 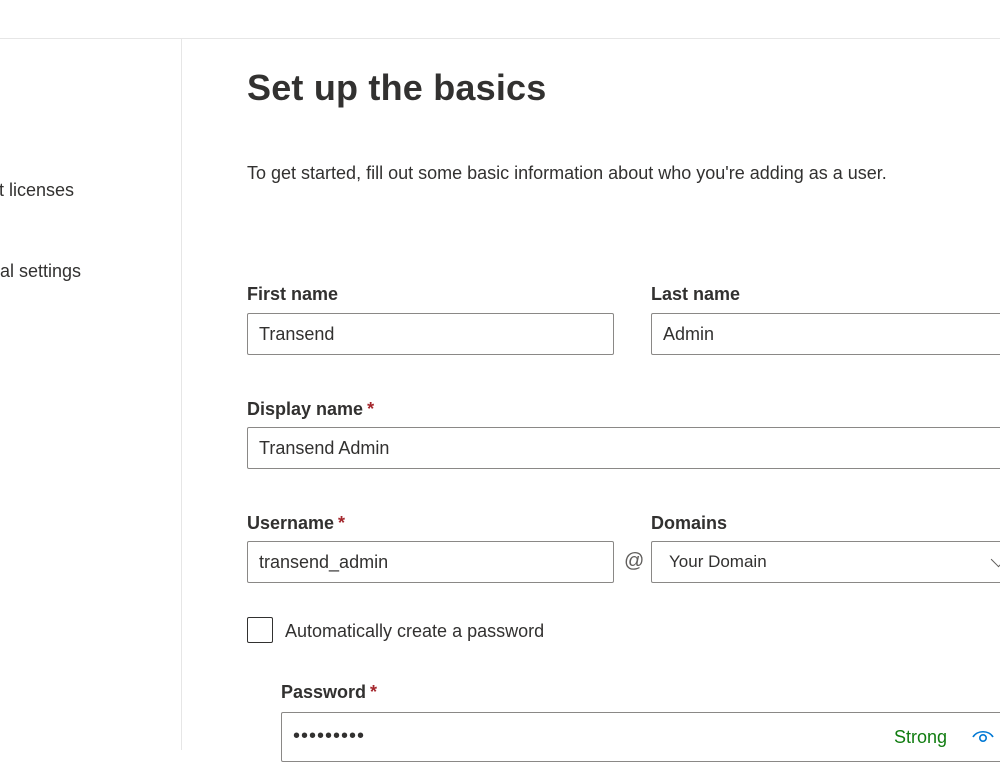 I want to click on auto-password-checkbox, so click(x=260, y=630).